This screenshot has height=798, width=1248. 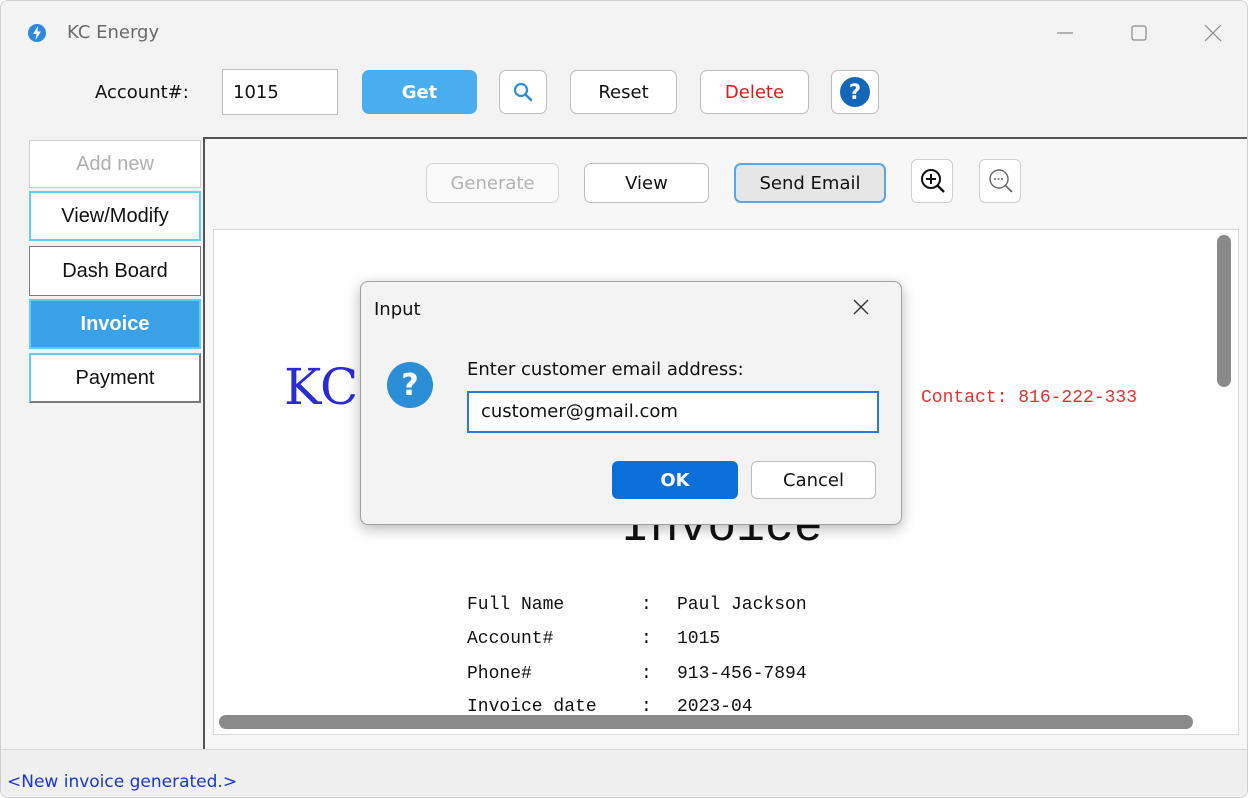 I want to click on search-icon, so click(x=523, y=92).